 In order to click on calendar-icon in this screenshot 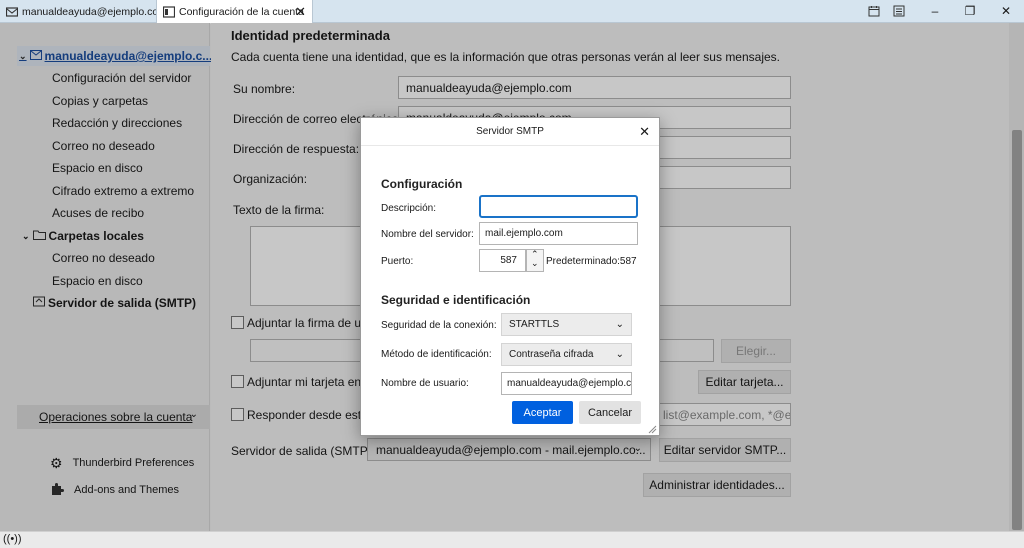, I will do `click(874, 11)`.